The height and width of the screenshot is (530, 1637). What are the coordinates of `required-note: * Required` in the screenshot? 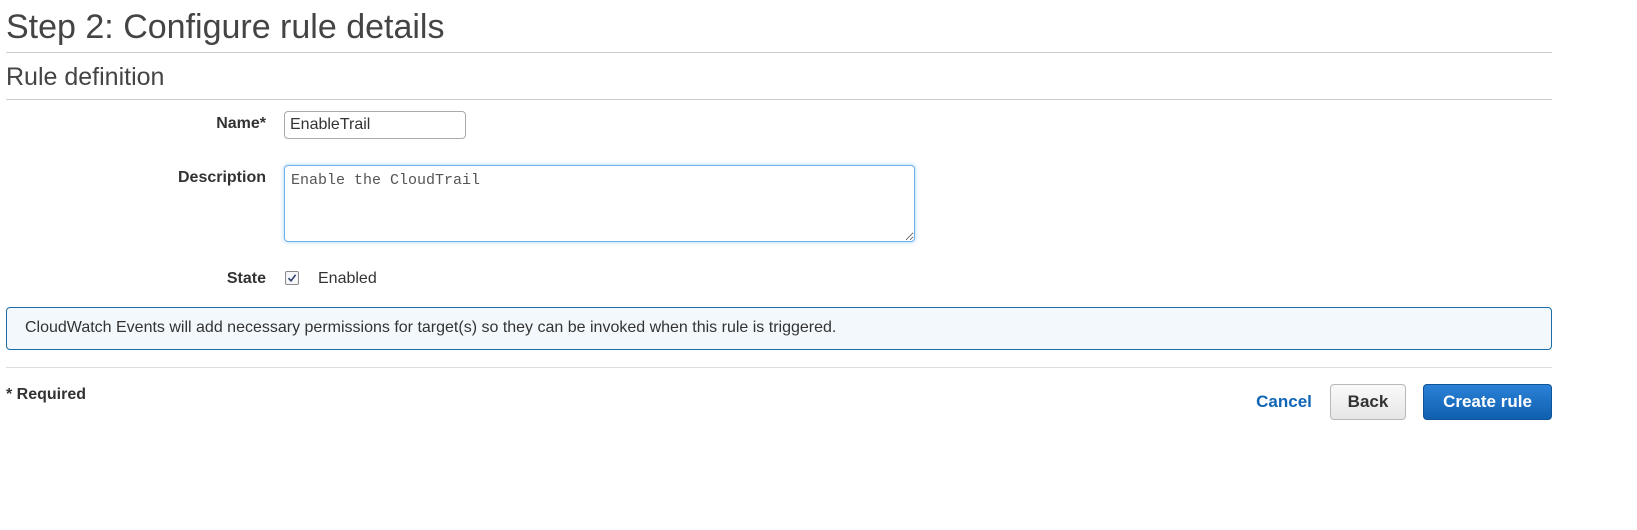 It's located at (46, 394).